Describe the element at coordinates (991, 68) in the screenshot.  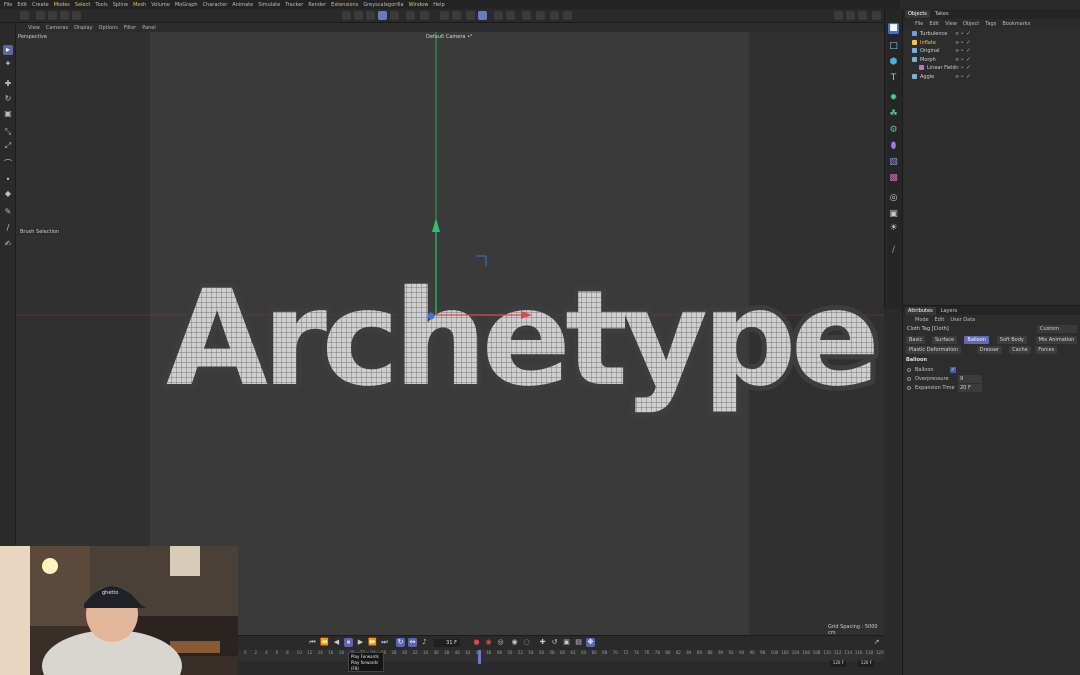
I see `object-row: Linear Field ≡ • ✓` at that location.